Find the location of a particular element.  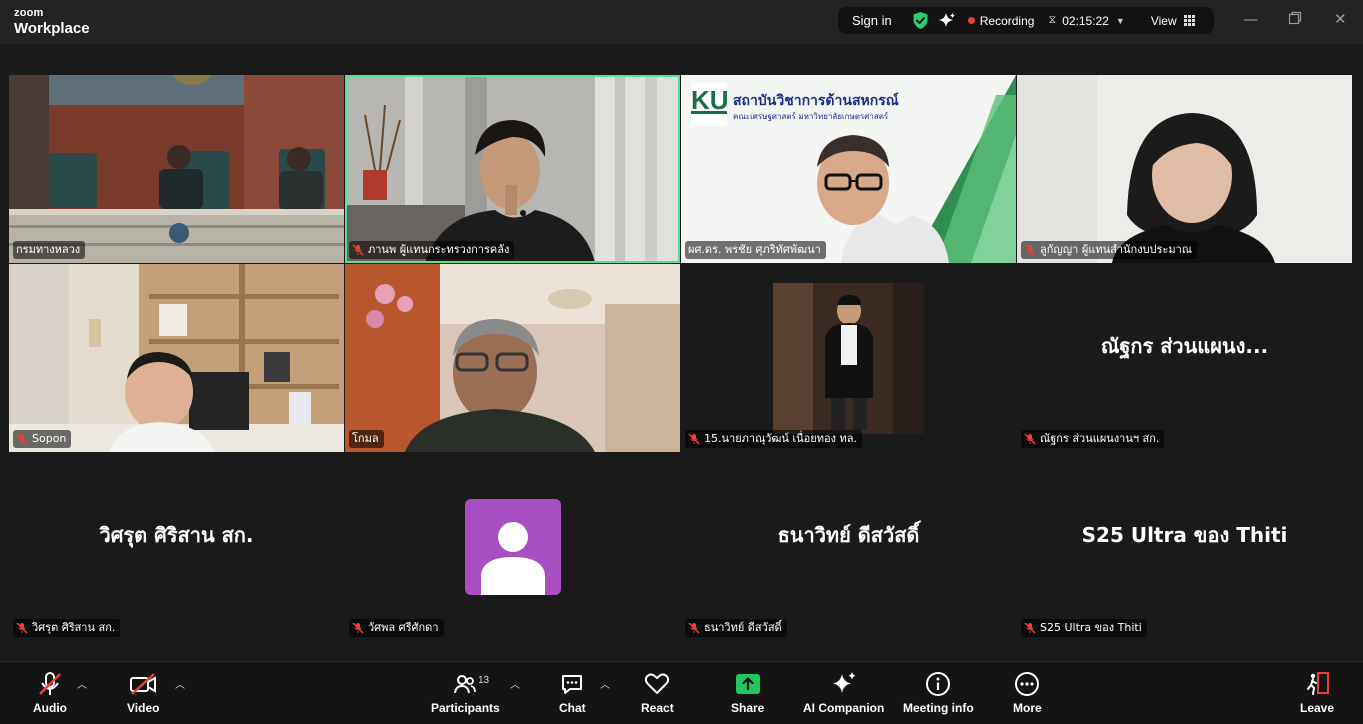

chat-icon is located at coordinates (572, 684).